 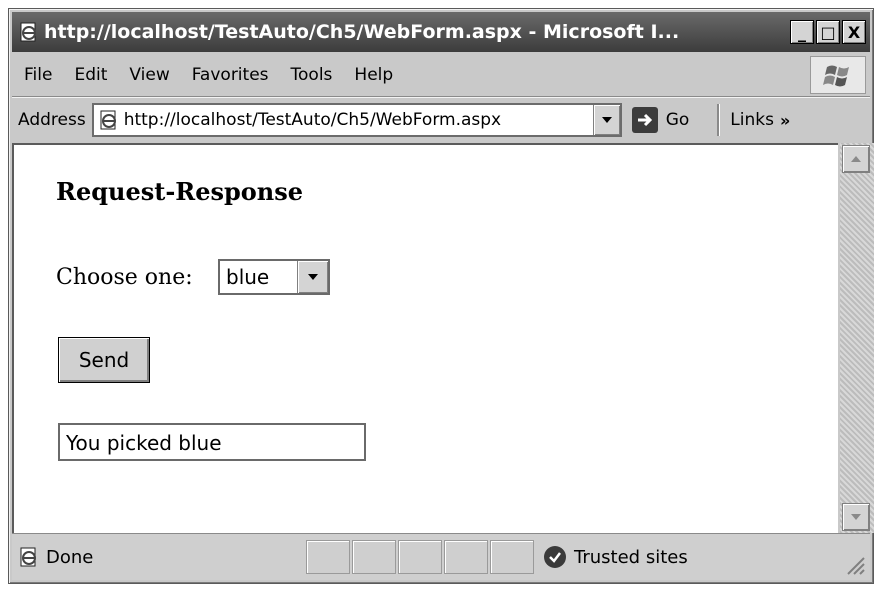 I want to click on close-icon: X, so click(x=854, y=32).